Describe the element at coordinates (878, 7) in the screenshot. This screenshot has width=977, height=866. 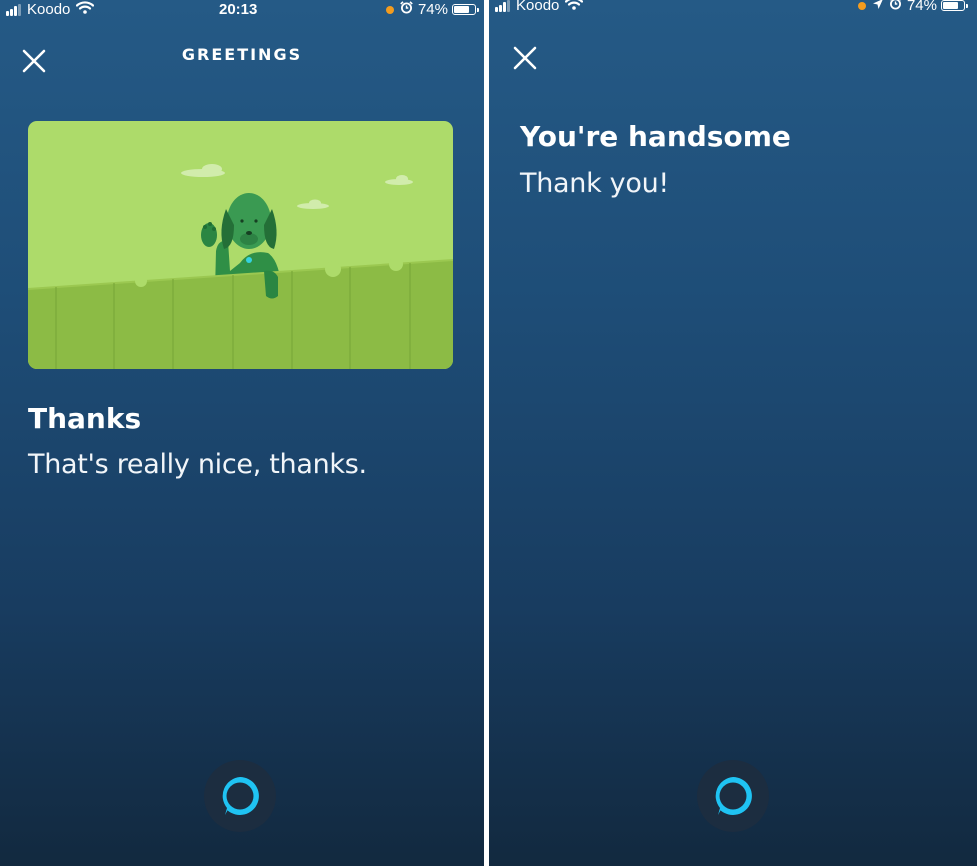
I see `location-arrow-icon` at that location.